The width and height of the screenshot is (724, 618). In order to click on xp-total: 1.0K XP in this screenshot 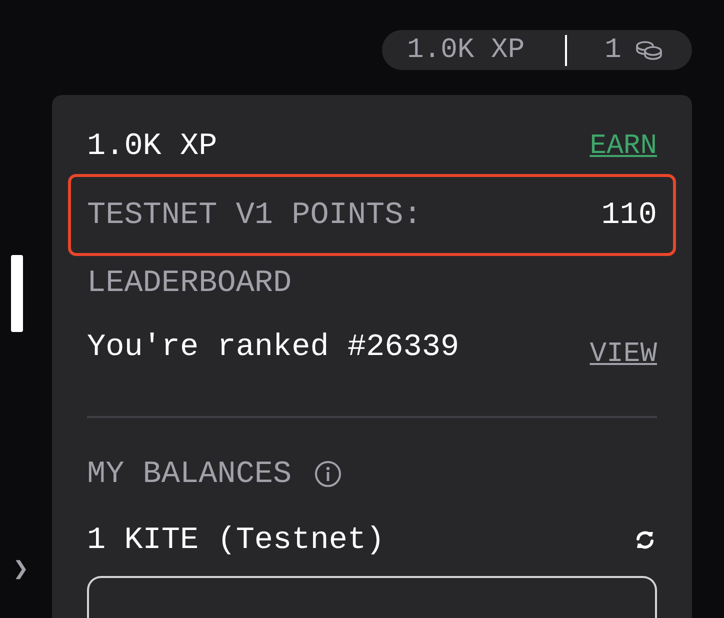, I will do `click(152, 146)`.